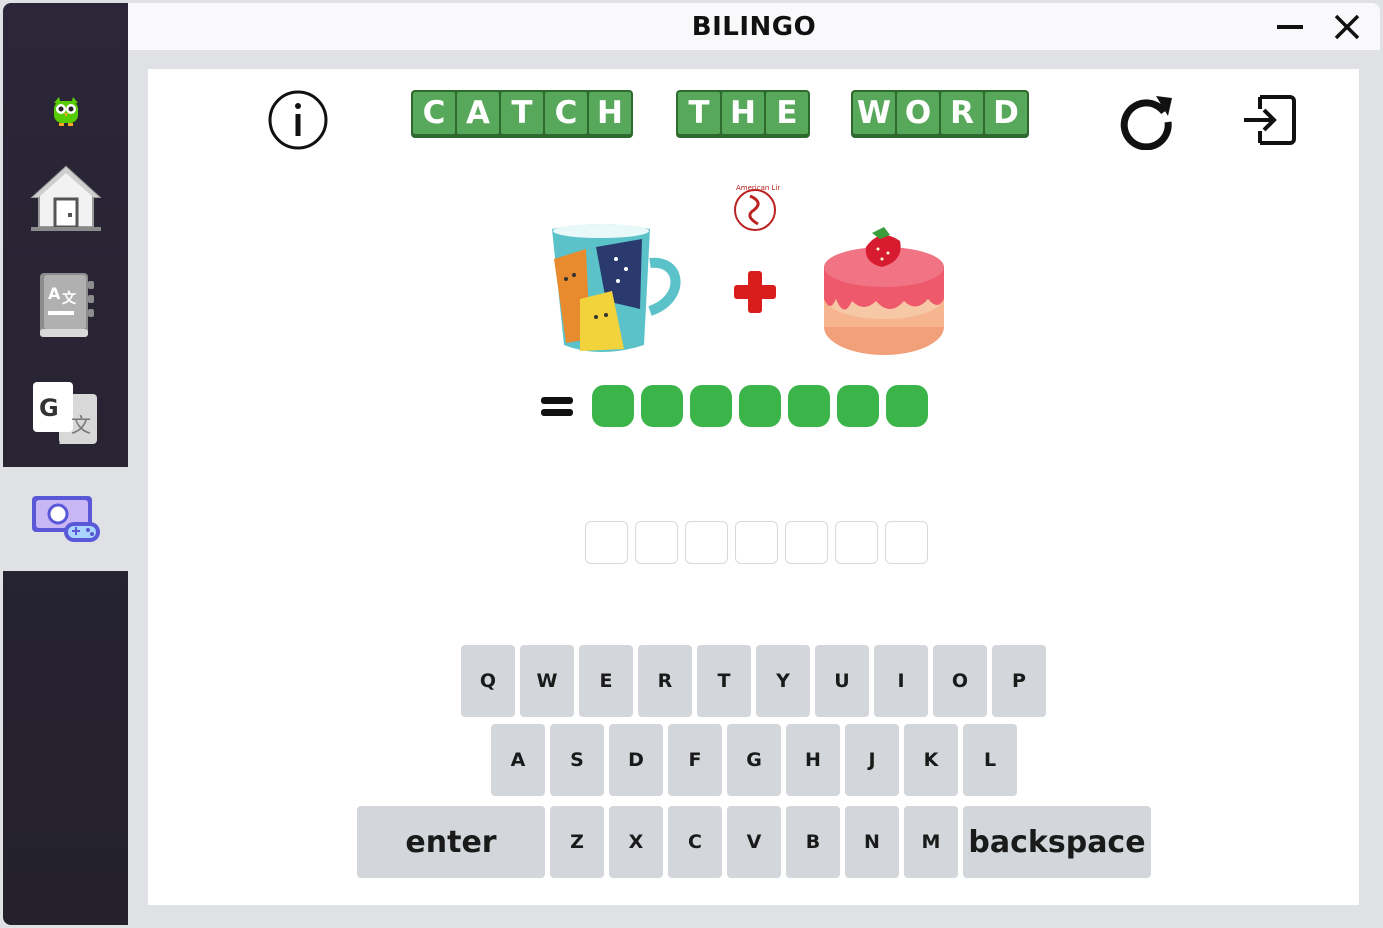 The width and height of the screenshot is (1383, 928). I want to click on sidebar-item-games, so click(65, 519).